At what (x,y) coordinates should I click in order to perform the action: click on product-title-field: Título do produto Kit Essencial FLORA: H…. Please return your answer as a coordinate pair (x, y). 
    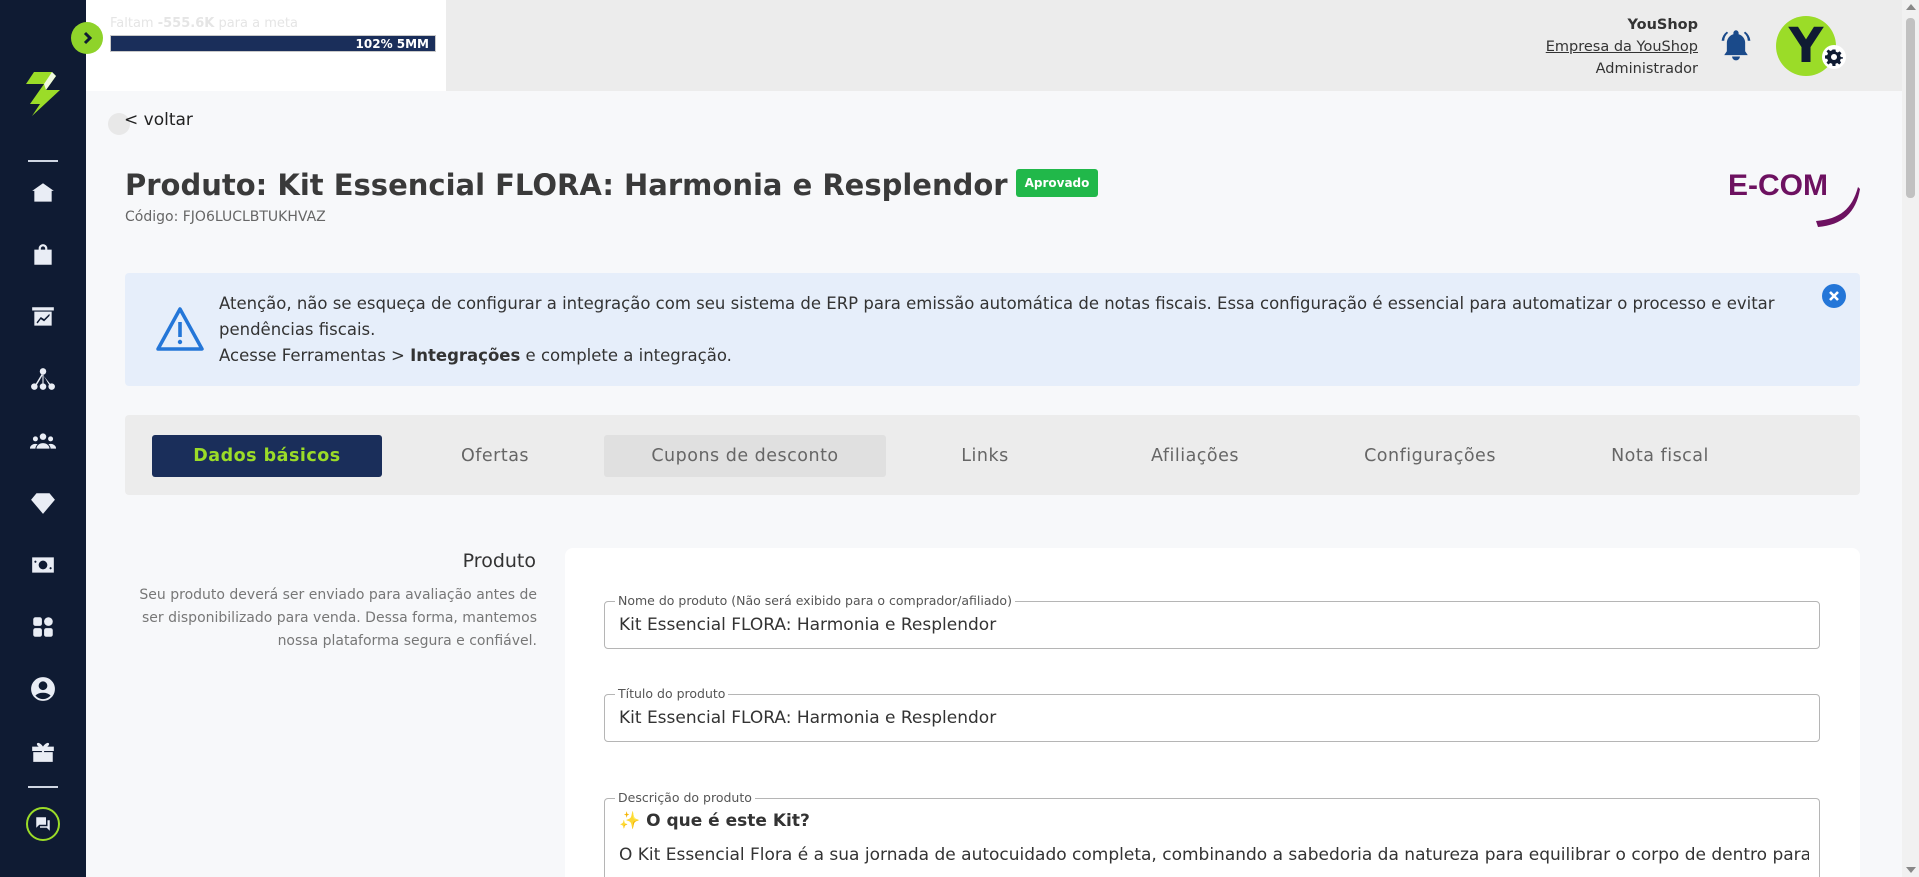
    Looking at the image, I should click on (1212, 714).